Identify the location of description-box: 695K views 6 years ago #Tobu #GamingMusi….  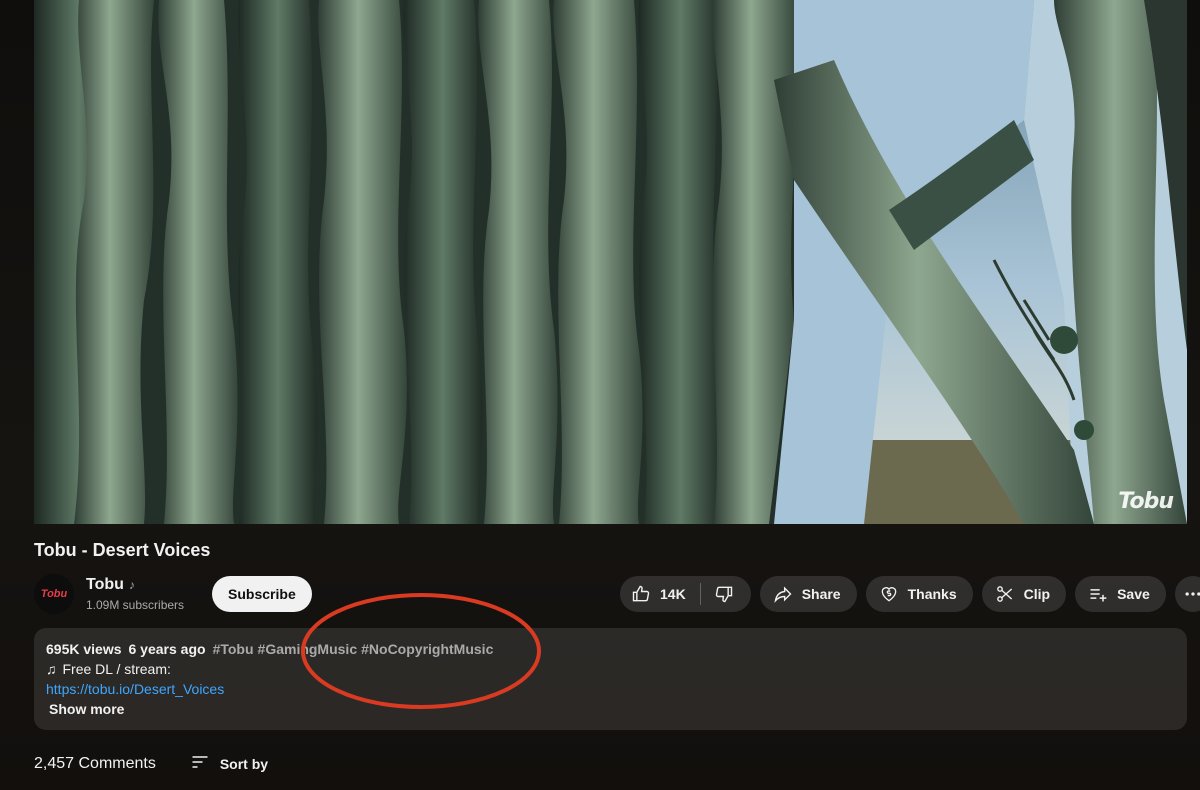
(610, 679).